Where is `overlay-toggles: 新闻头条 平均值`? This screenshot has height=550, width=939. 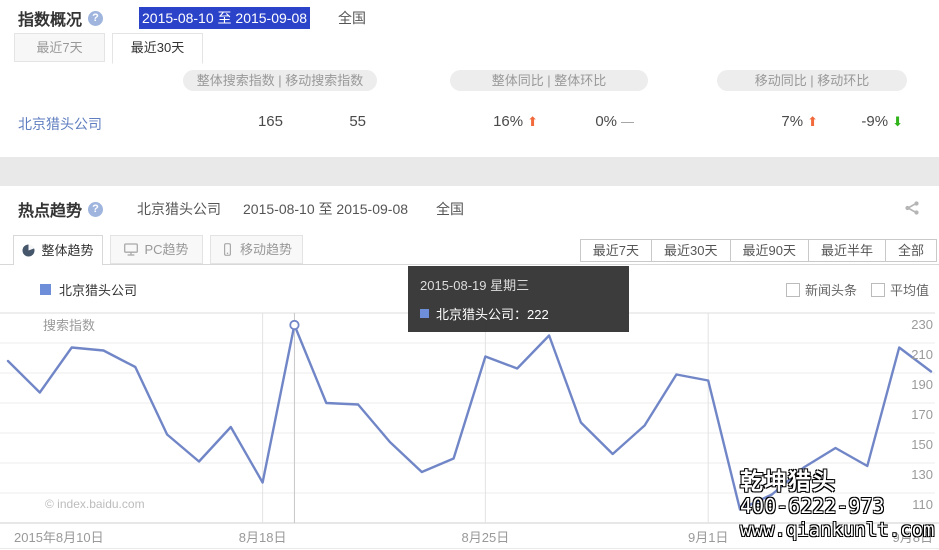 overlay-toggles: 新闻头条 平均值 is located at coordinates (857, 289).